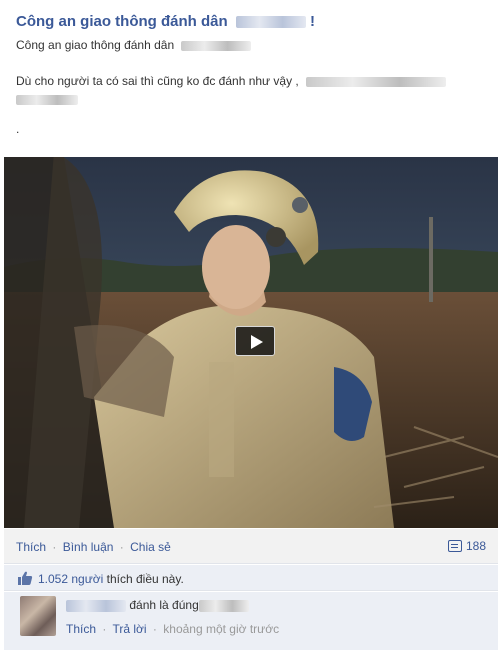  What do you see at coordinates (164, 605) in the screenshot?
I see `comment-text: đánh là đúng` at bounding box center [164, 605].